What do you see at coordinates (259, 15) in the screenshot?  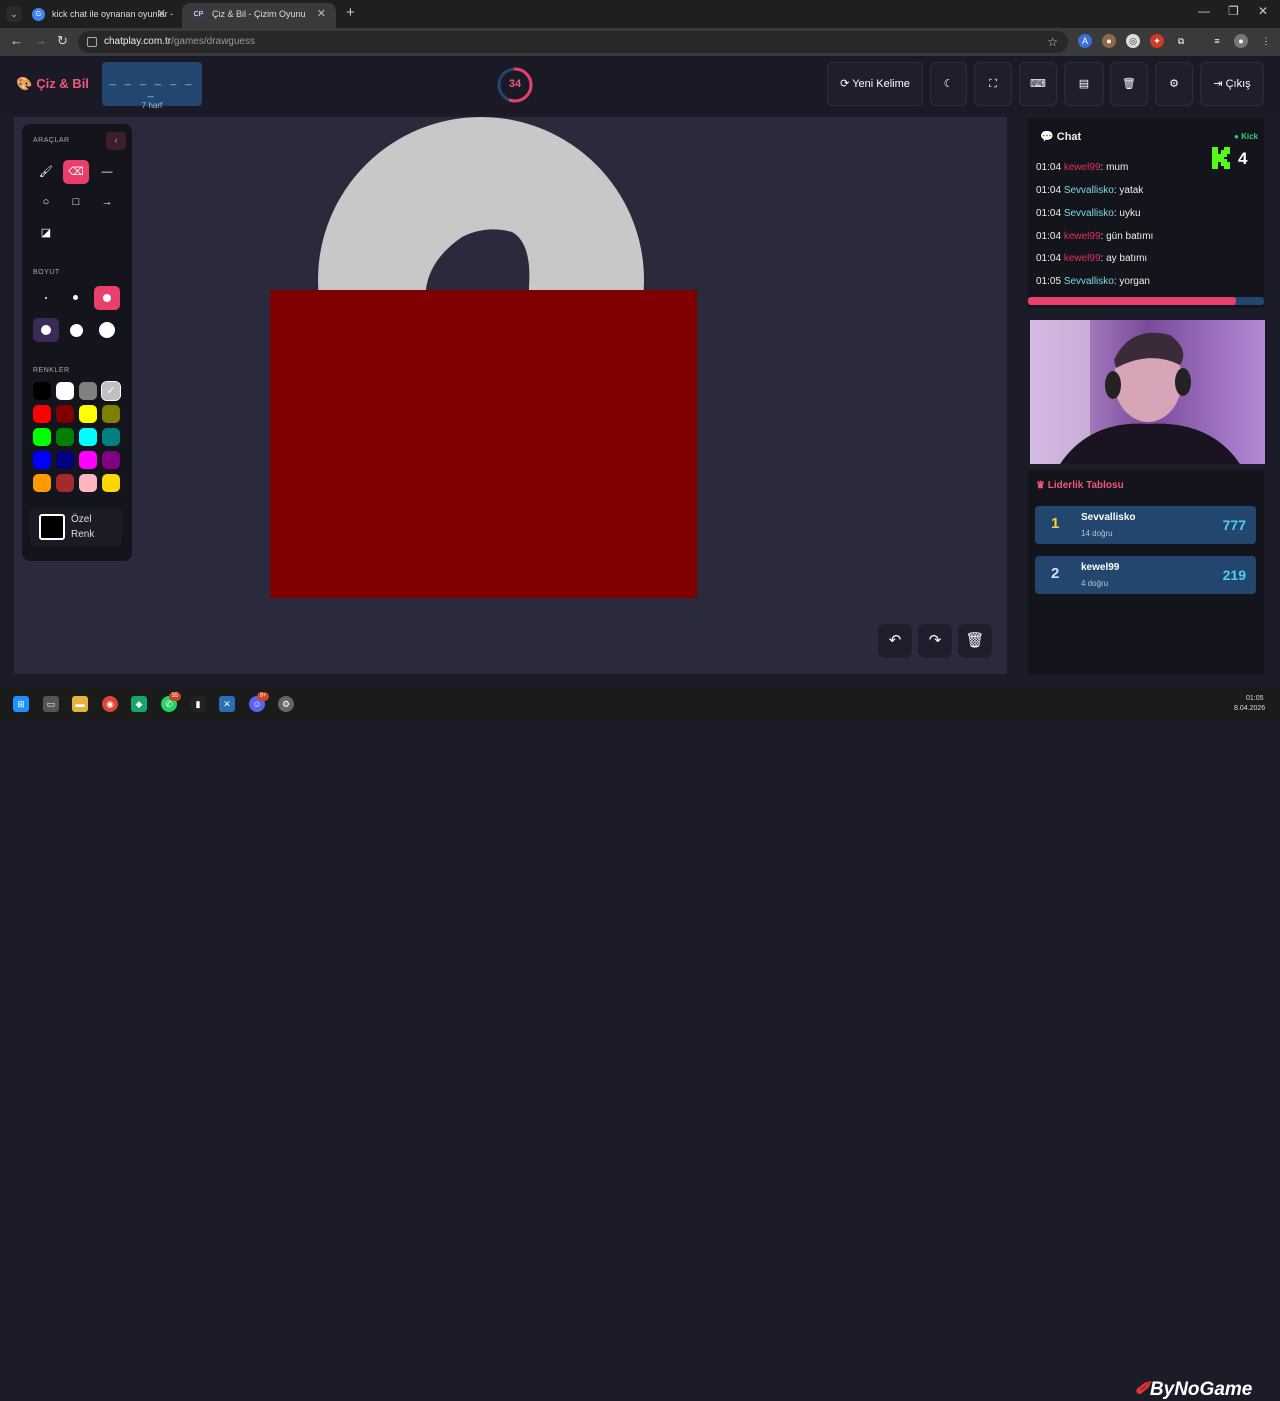 I see `tab-ciz-bil: CP Çiz & Bil - Çizim Oyunu ✕` at bounding box center [259, 15].